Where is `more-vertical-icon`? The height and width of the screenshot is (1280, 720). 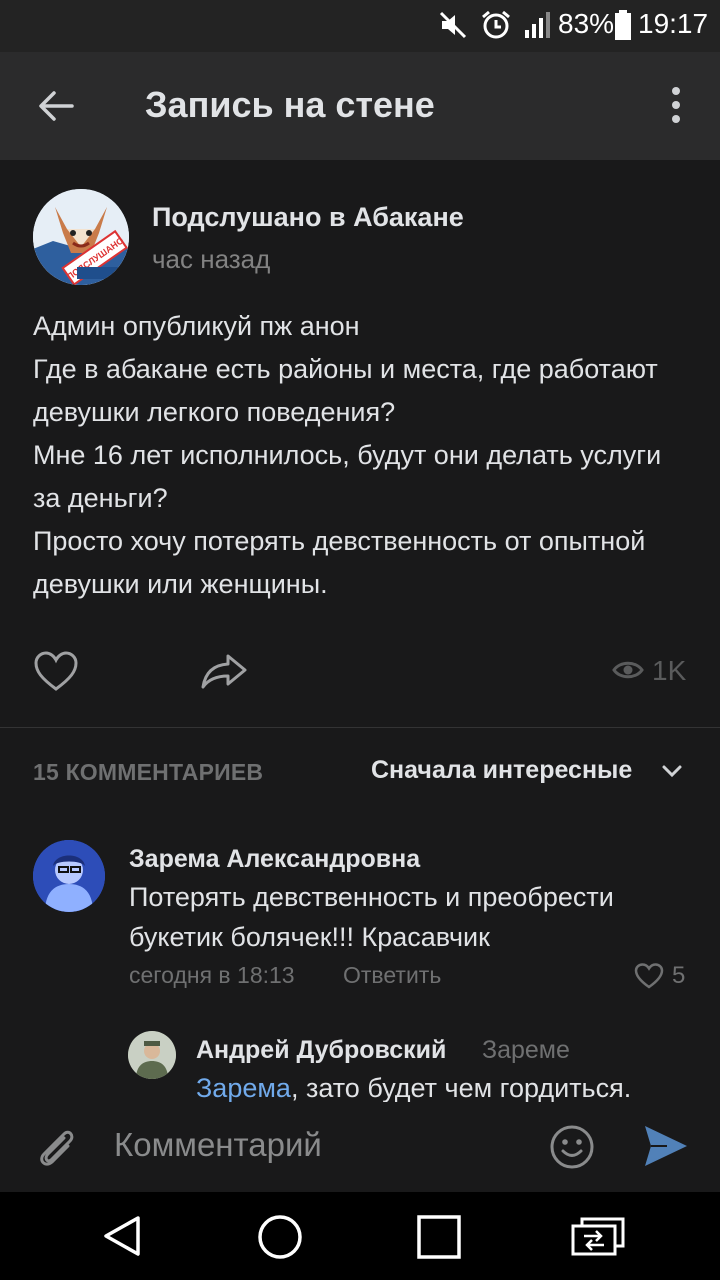
more-vertical-icon is located at coordinates (676, 106).